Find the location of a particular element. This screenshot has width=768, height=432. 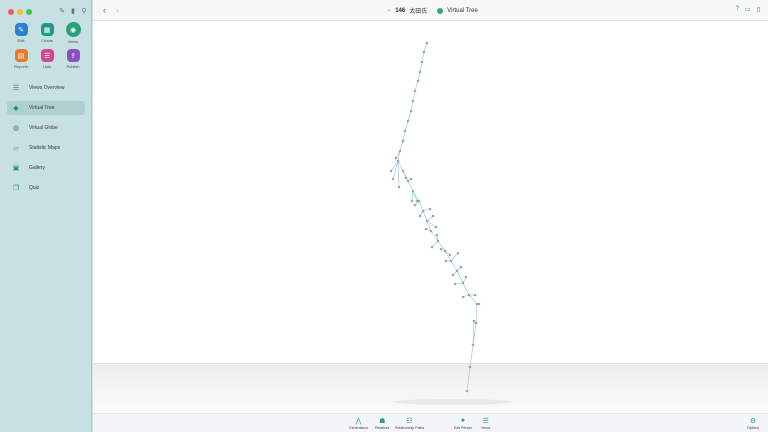

sidebar-item-label: Virtual Globe is located at coordinates (43, 128).